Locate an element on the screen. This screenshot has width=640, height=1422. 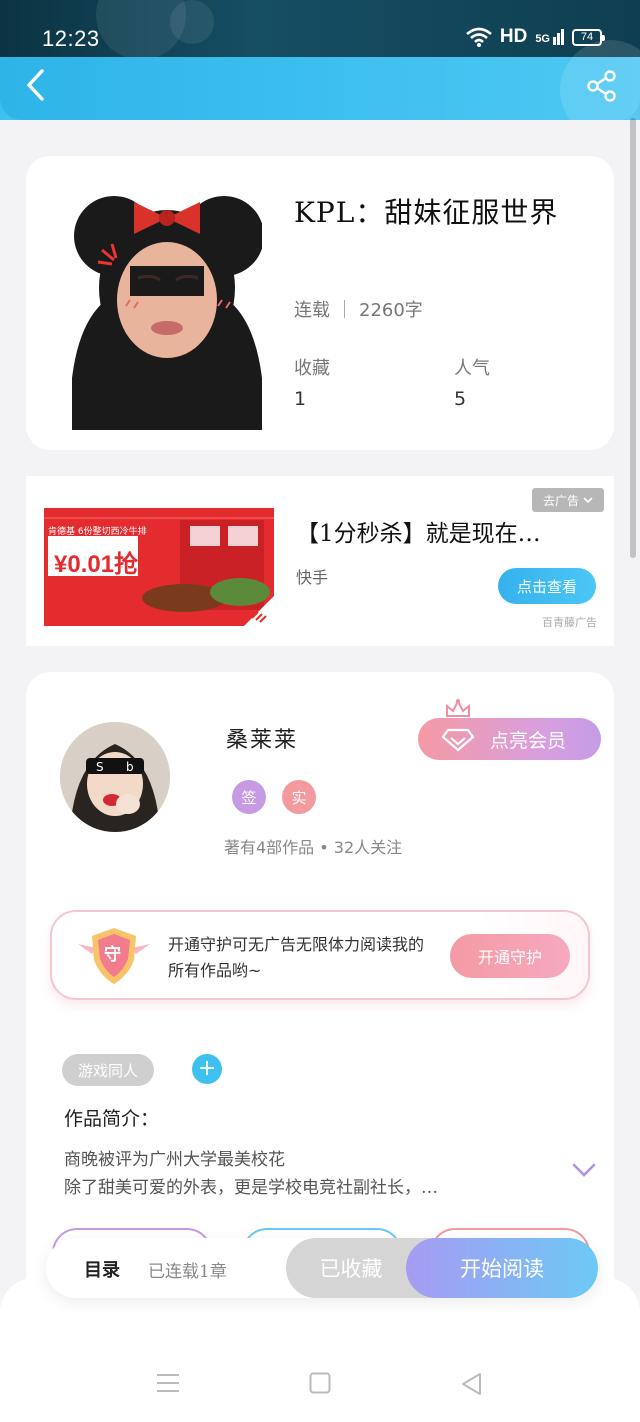
status-time: 12:23 is located at coordinates (71, 38).